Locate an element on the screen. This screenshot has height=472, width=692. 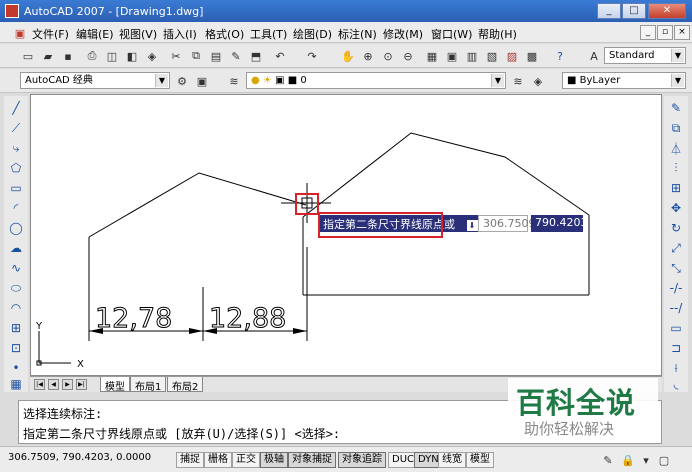
plot-icon: ⎙ is located at coordinates (92, 56).